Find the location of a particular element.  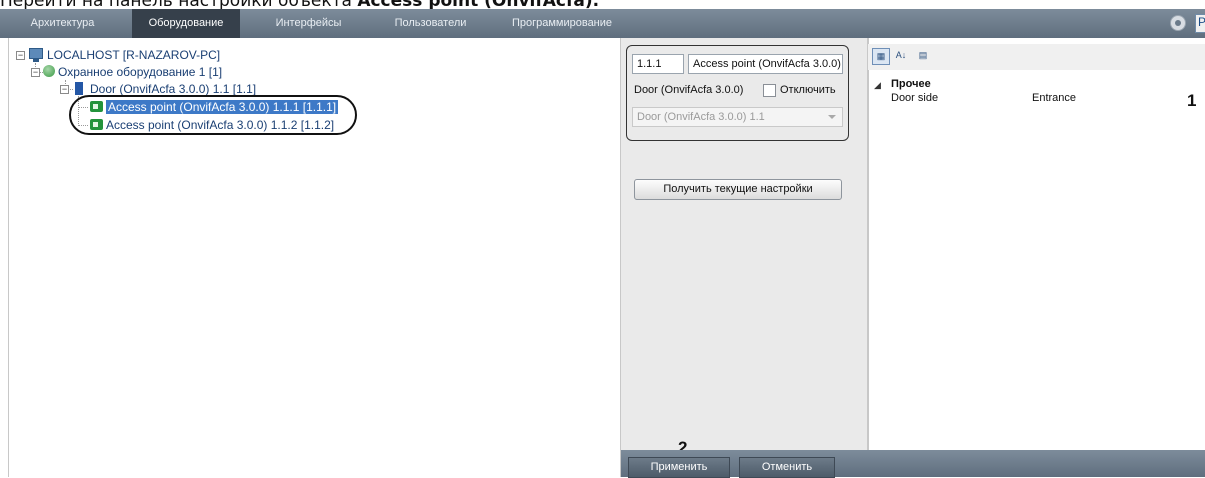

tree-item-label: Охранное оборудование 1 [1] is located at coordinates (140, 72).